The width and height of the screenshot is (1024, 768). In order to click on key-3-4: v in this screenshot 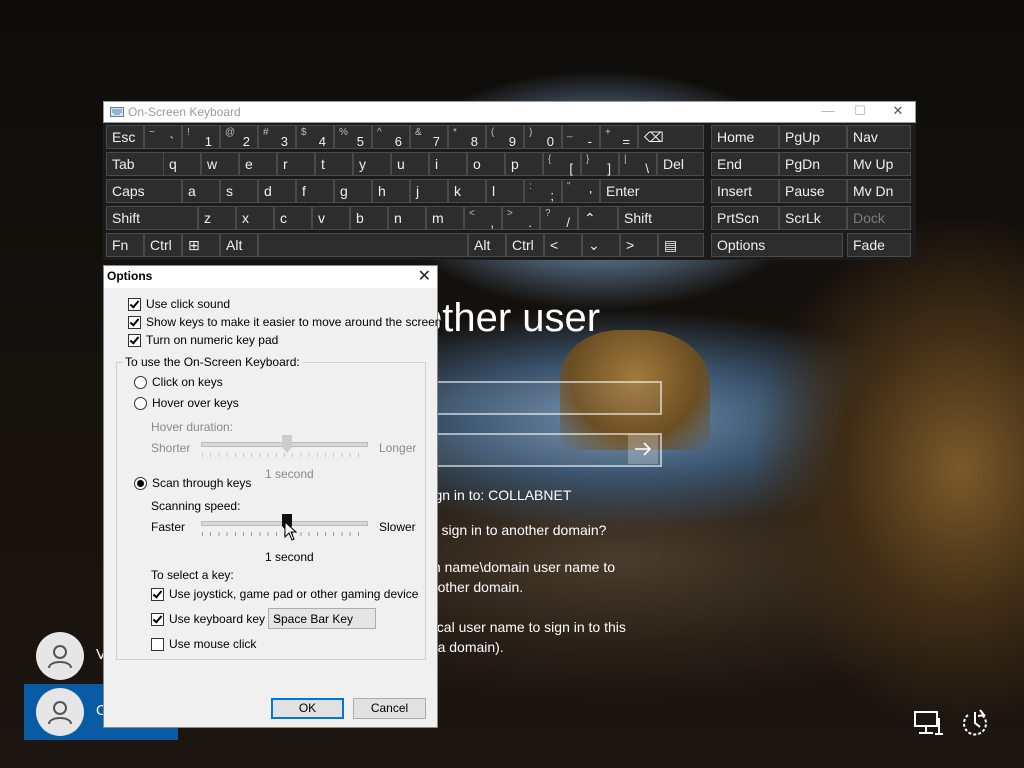, I will do `click(331, 218)`.